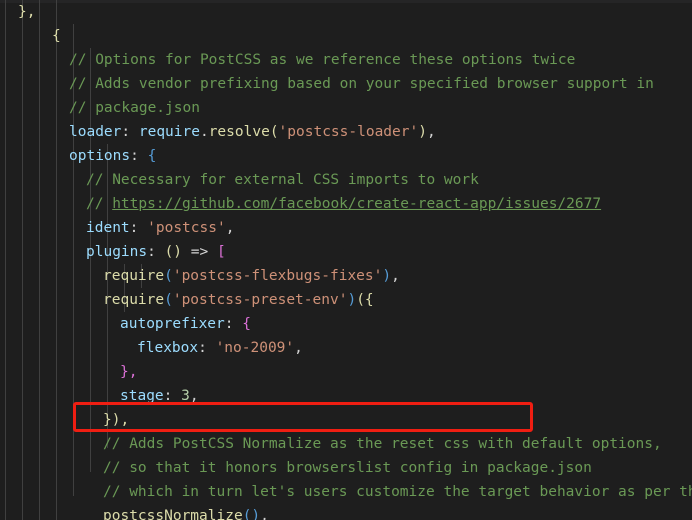 This screenshot has width=692, height=520. I want to click on code-line: plugins: () => [, so click(346, 252).